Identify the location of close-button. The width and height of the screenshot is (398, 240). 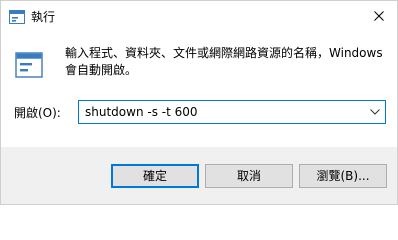
(379, 16).